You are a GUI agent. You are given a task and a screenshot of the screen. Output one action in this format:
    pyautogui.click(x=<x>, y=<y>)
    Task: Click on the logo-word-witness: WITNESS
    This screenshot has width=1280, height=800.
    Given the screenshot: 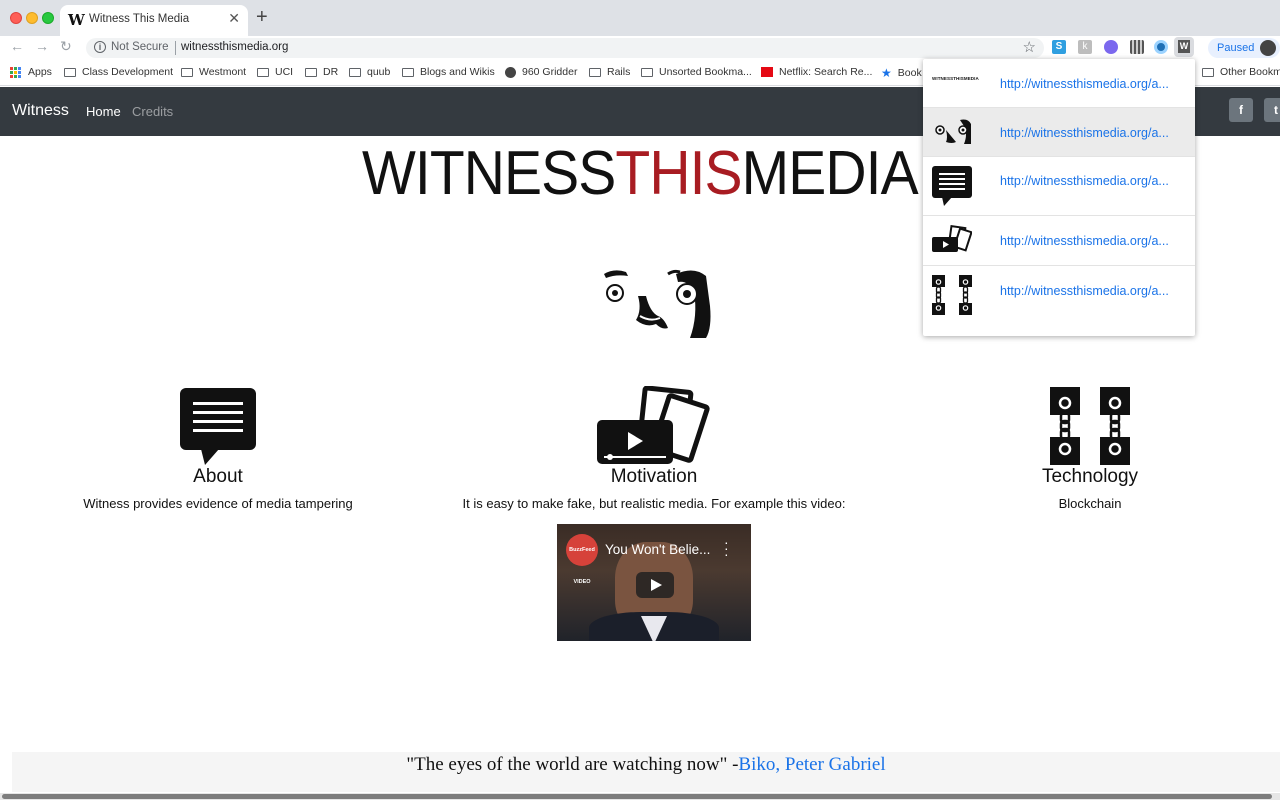 What is the action you would take?
    pyautogui.click(x=489, y=173)
    